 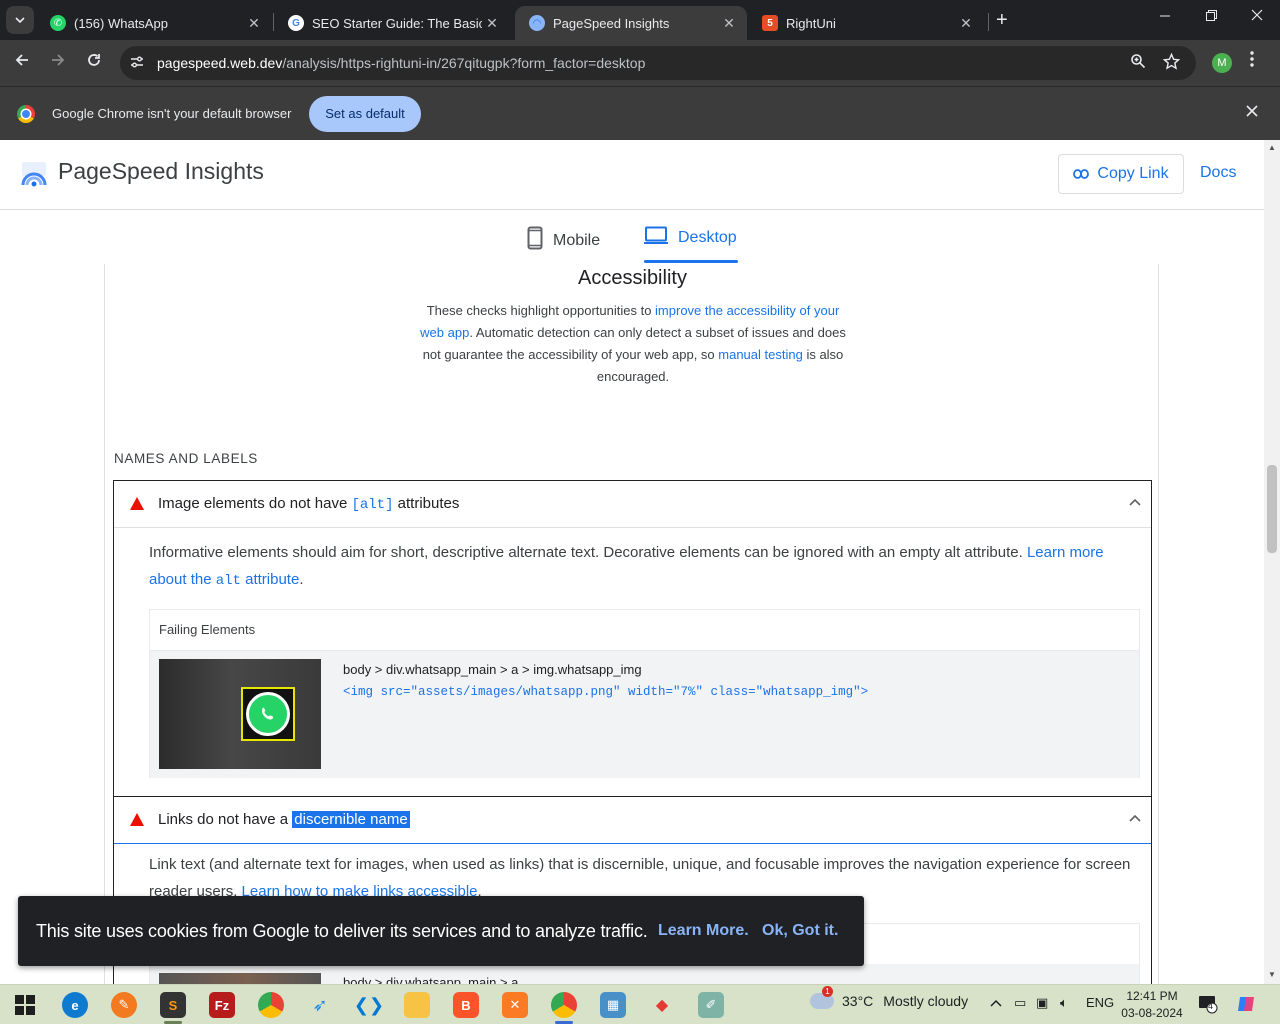 What do you see at coordinates (392, 23) in the screenshot?
I see `tab-seo-guide: G SEO Starter Guide: The Basics | G ✕` at bounding box center [392, 23].